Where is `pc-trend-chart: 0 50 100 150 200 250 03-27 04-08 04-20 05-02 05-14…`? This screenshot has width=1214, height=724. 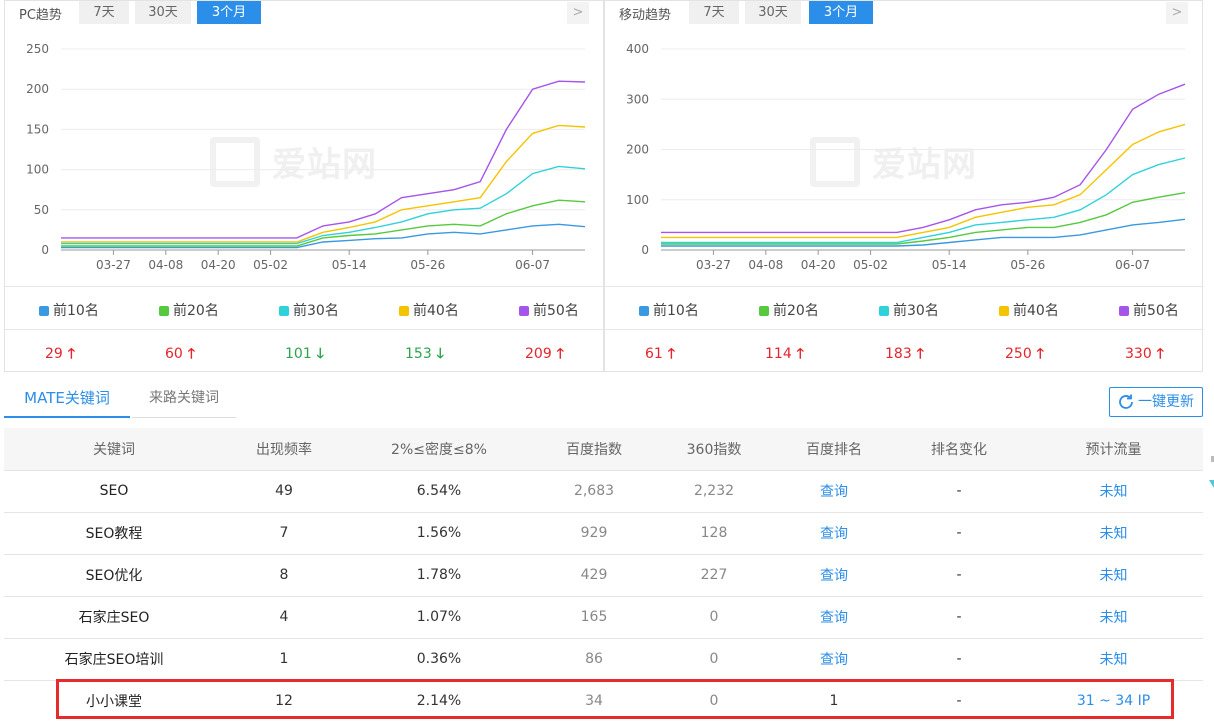
pc-trend-chart: 0 50 100 150 200 250 03-27 04-08 04-20 05-02 05-14… is located at coordinates (306, 157).